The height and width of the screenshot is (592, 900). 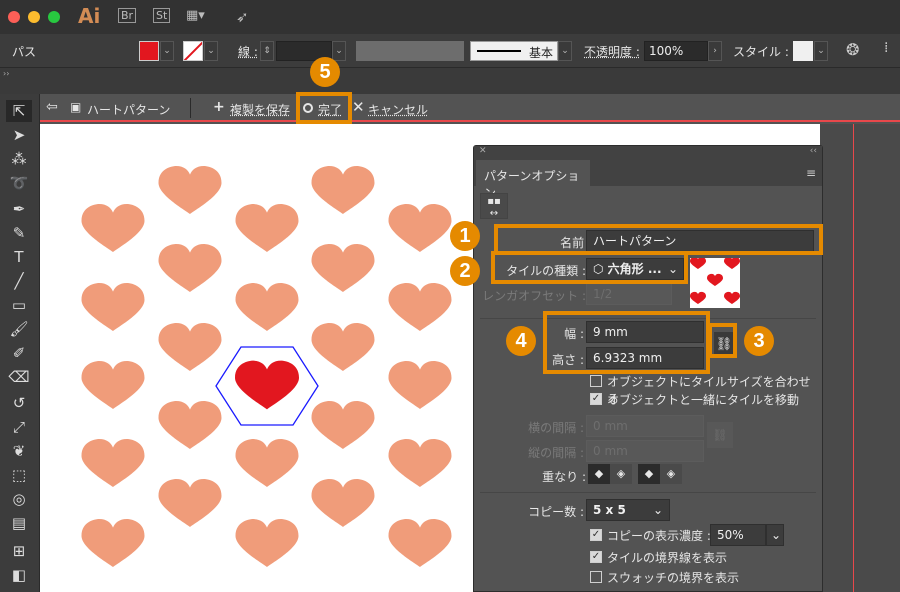 What do you see at coordinates (19, 575) in the screenshot?
I see `gradient-tool-icon: ◧` at bounding box center [19, 575].